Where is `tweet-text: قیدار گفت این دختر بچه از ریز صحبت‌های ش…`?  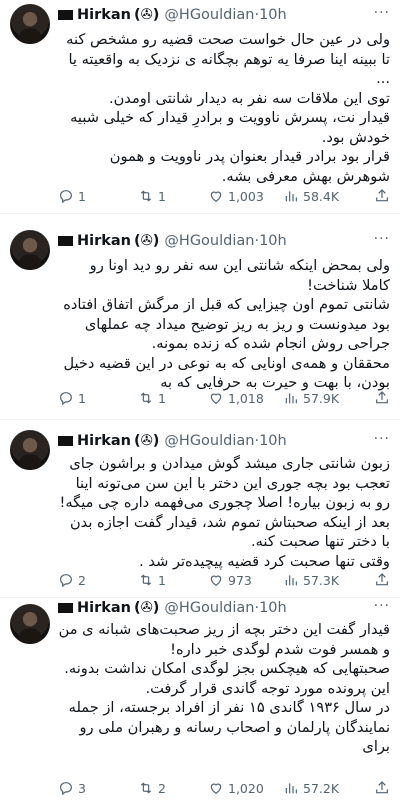 tweet-text: قیدار گفت این دختر بچه از ریز صحبت‌های ش… is located at coordinates (224, 688).